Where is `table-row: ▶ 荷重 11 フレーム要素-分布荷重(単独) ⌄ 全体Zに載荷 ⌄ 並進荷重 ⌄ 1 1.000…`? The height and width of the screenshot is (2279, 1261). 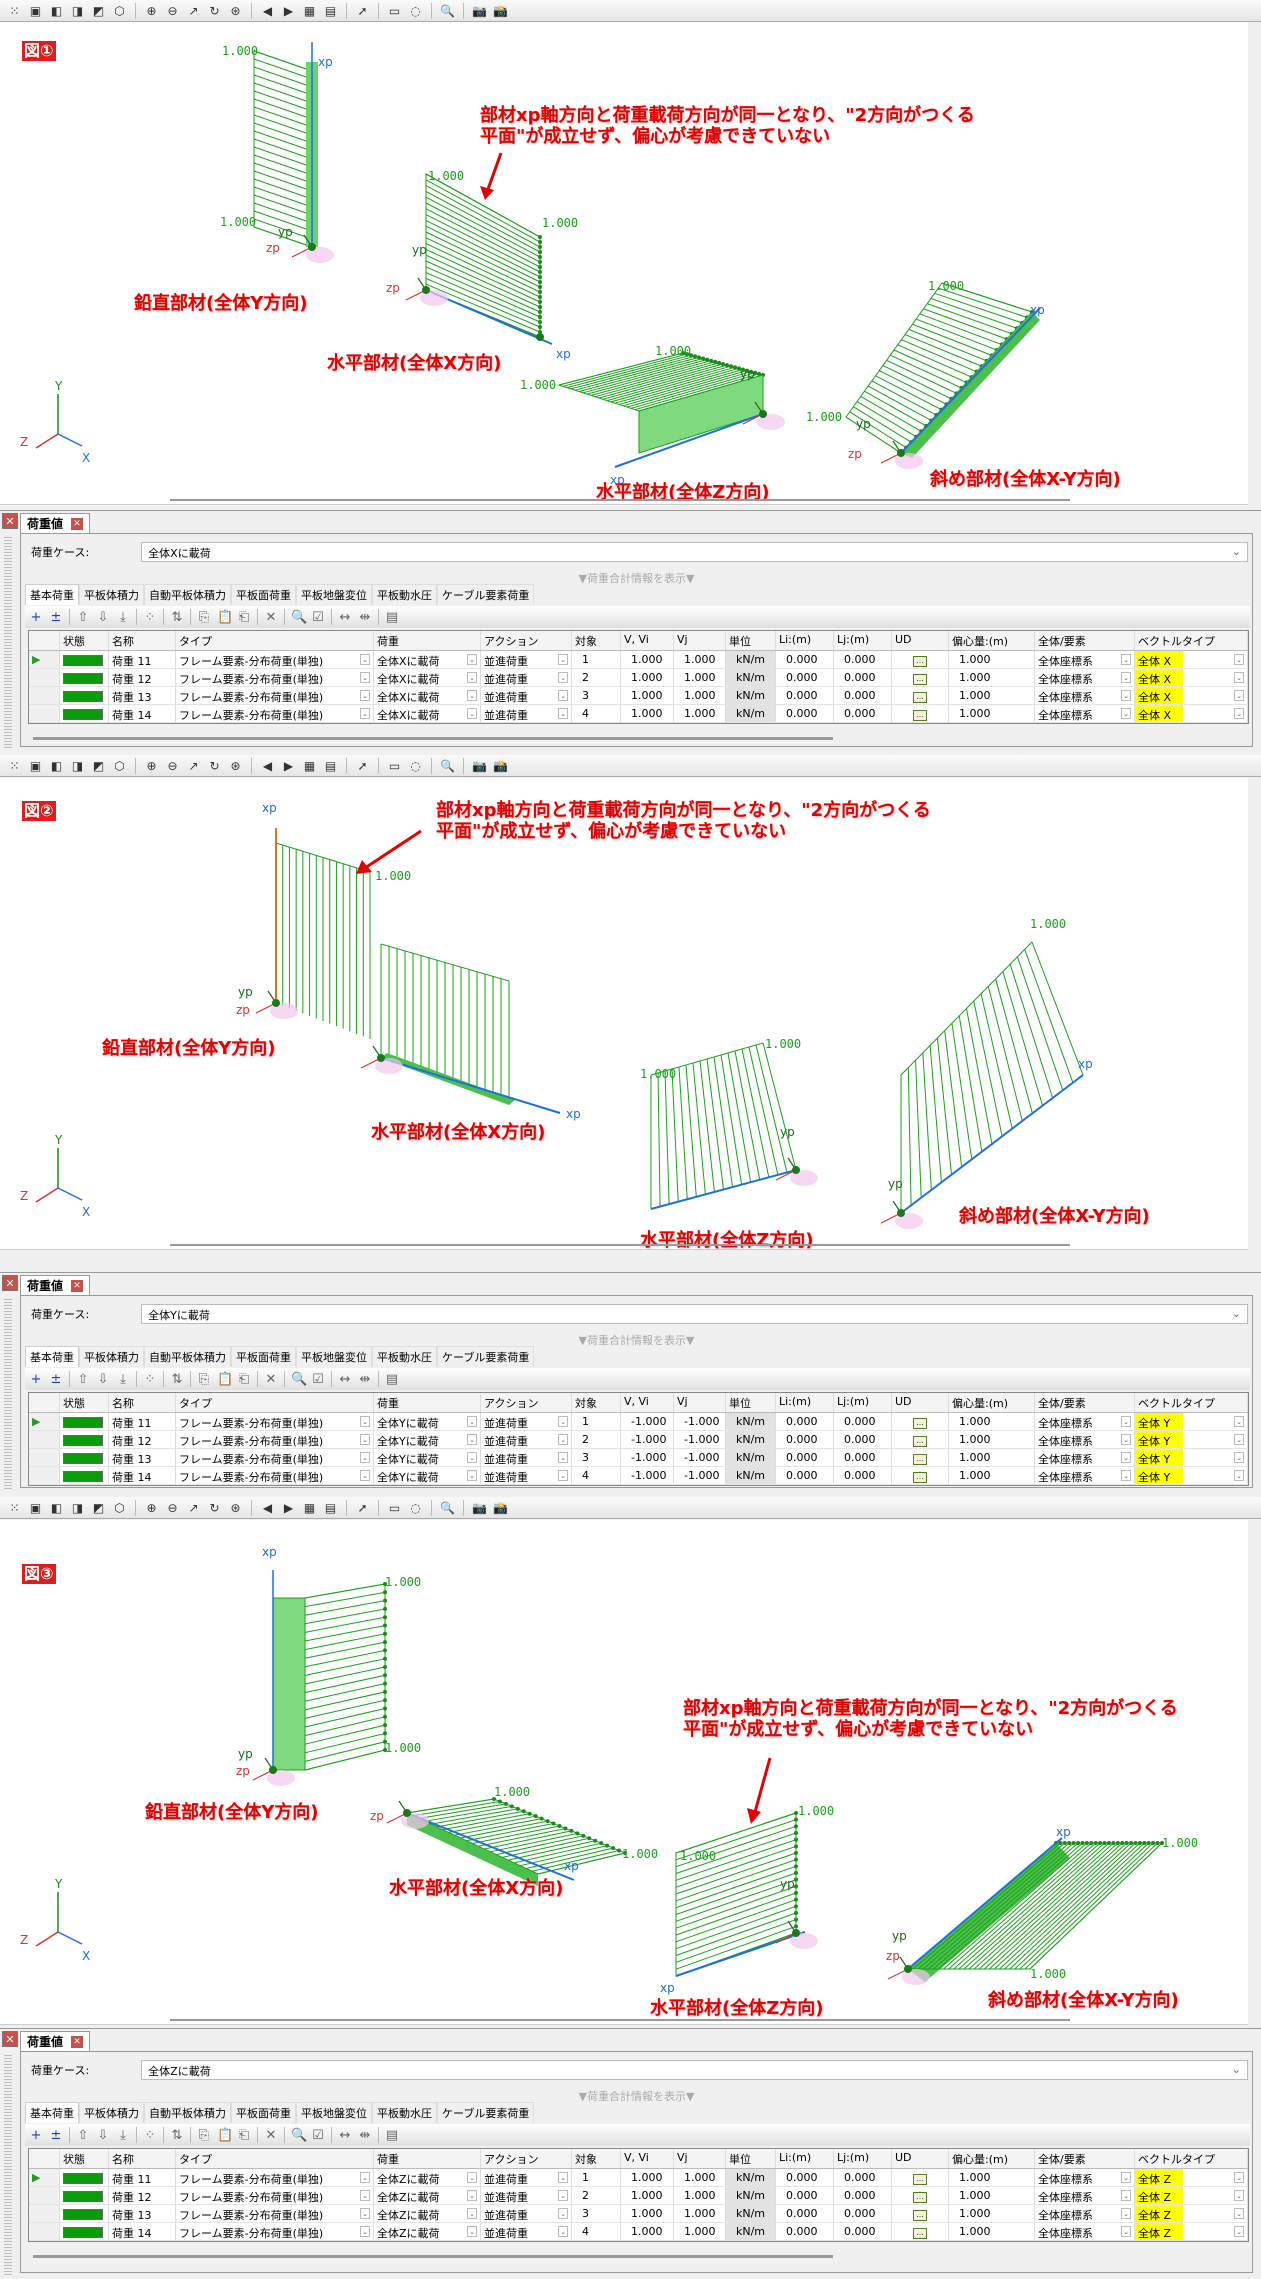 table-row: ▶ 荷重 11 フレーム要素-分布荷重(単独) ⌄ 全体Zに載荷 ⌄ 並進荷重 ⌄ 1 1.000… is located at coordinates (638, 2178).